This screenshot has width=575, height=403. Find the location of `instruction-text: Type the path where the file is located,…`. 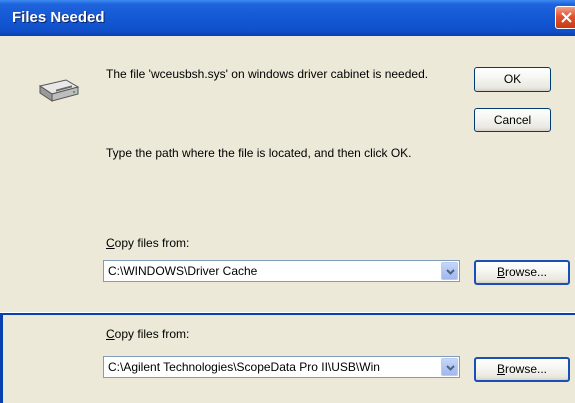

instruction-text: Type the path where the file is located,… is located at coordinates (259, 153).